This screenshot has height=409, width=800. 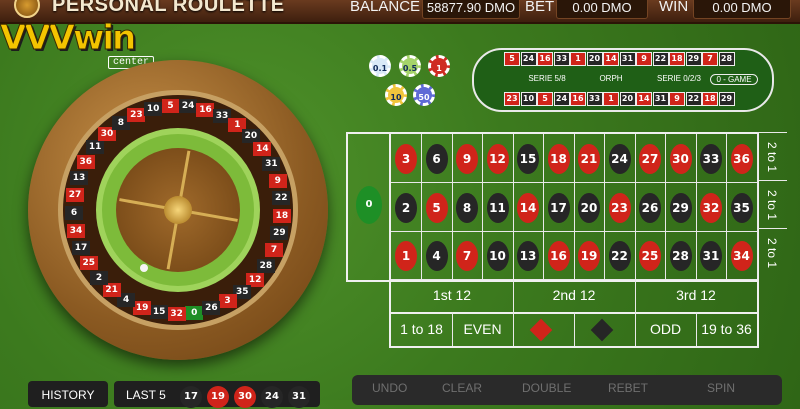 I want to click on number-cell: 9, so click(x=467, y=158).